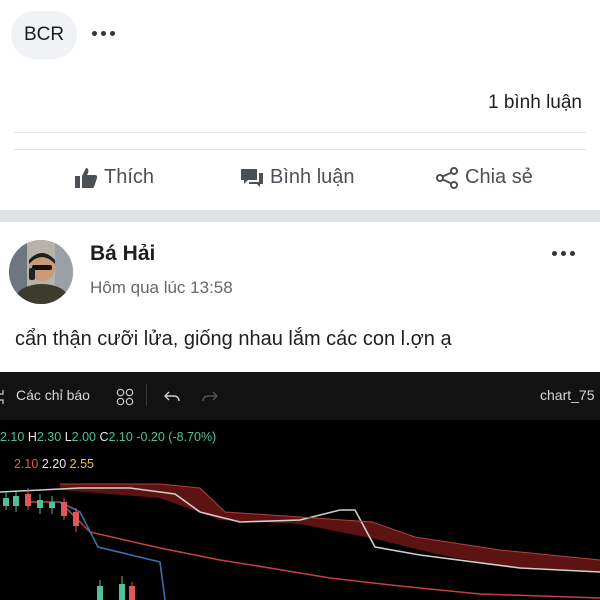  What do you see at coordinates (210, 397) in the screenshot?
I see `redo-icon` at bounding box center [210, 397].